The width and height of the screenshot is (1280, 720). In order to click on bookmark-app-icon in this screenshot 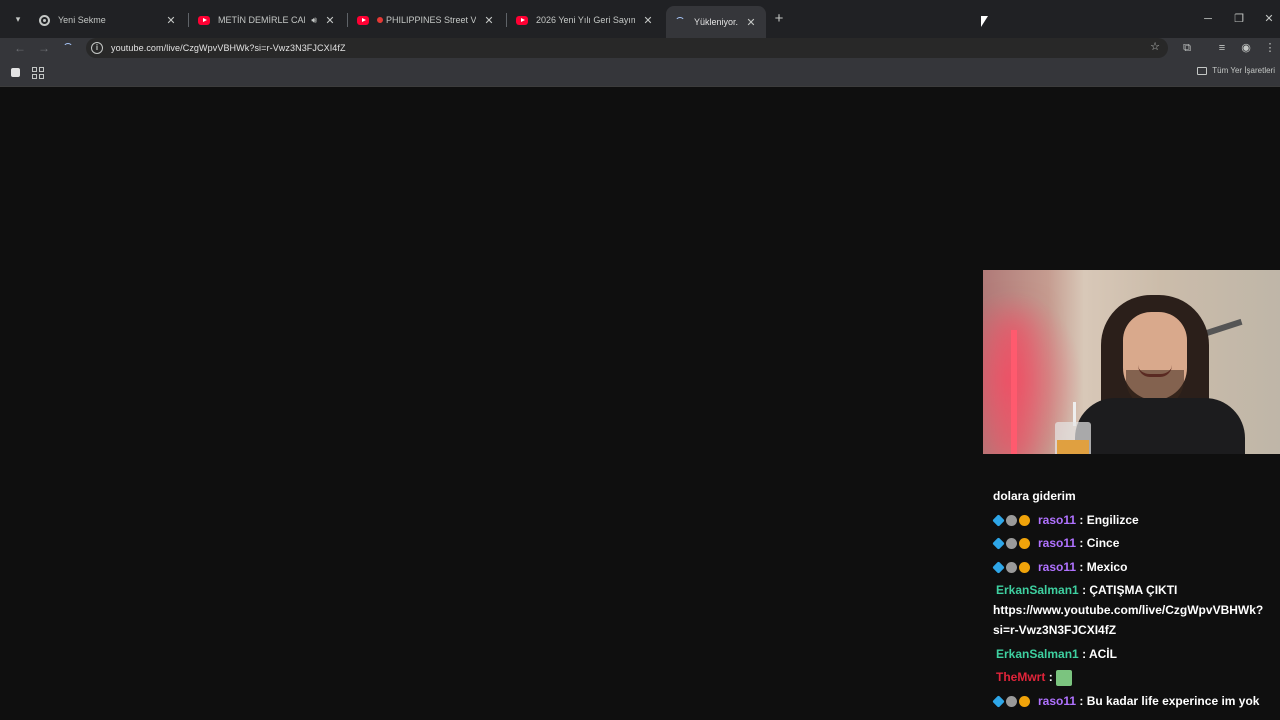, I will do `click(15, 72)`.